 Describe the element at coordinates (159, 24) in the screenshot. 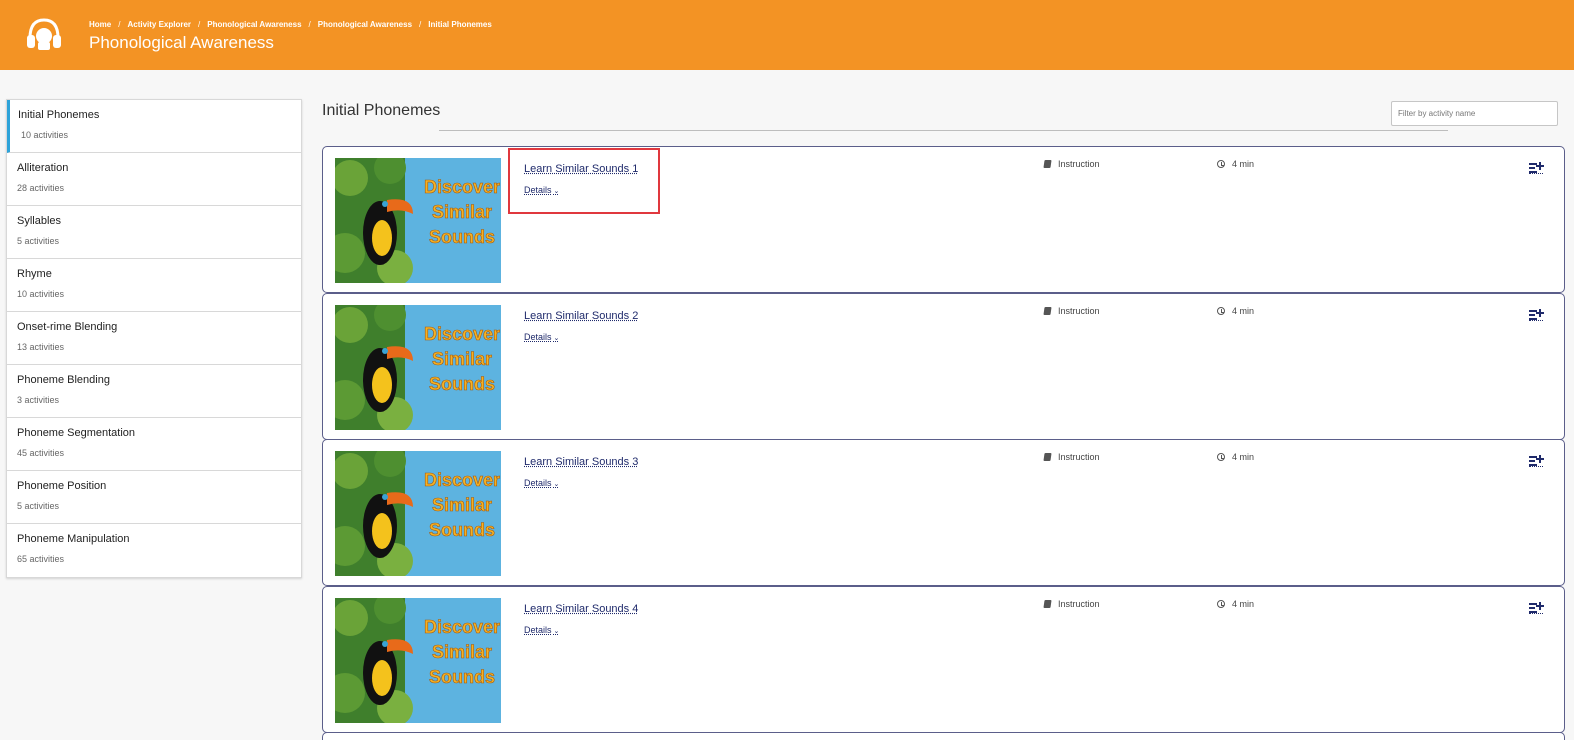

I see `breadcrumb-activity-explorer: Activity Explorer` at that location.